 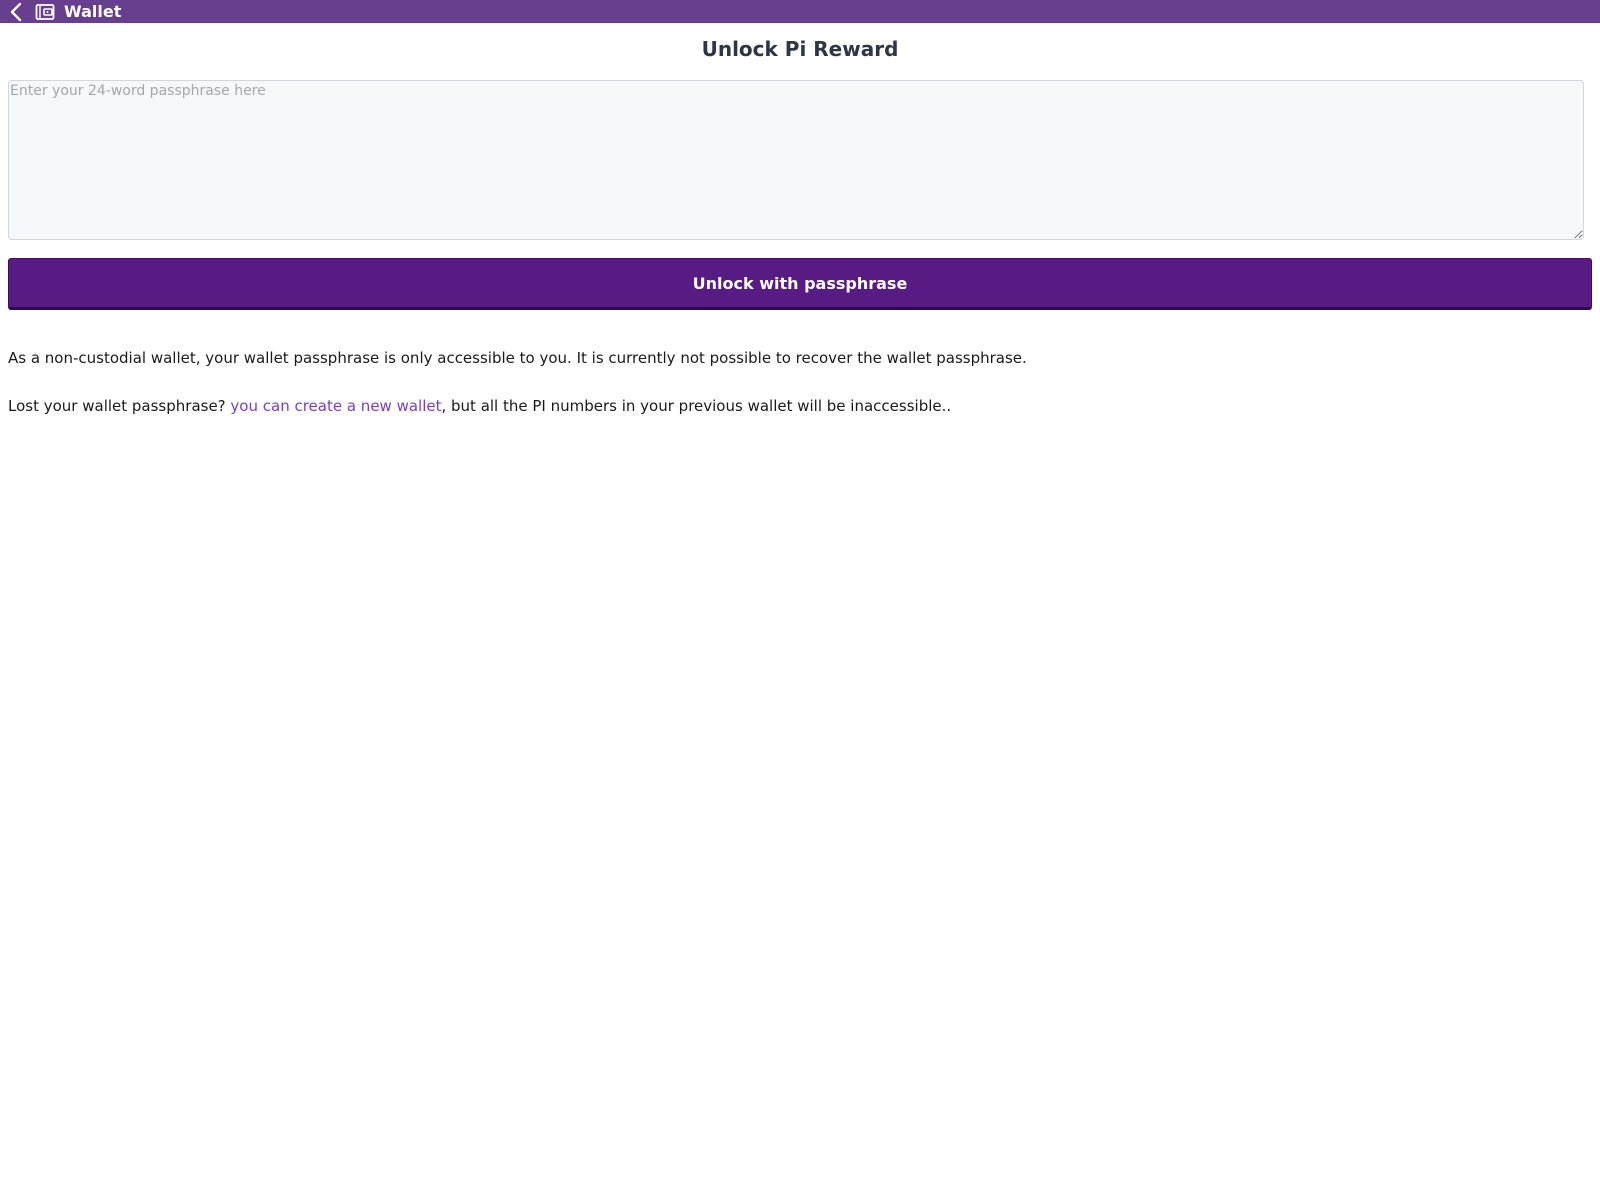 I want to click on back-button, so click(x=16, y=11).